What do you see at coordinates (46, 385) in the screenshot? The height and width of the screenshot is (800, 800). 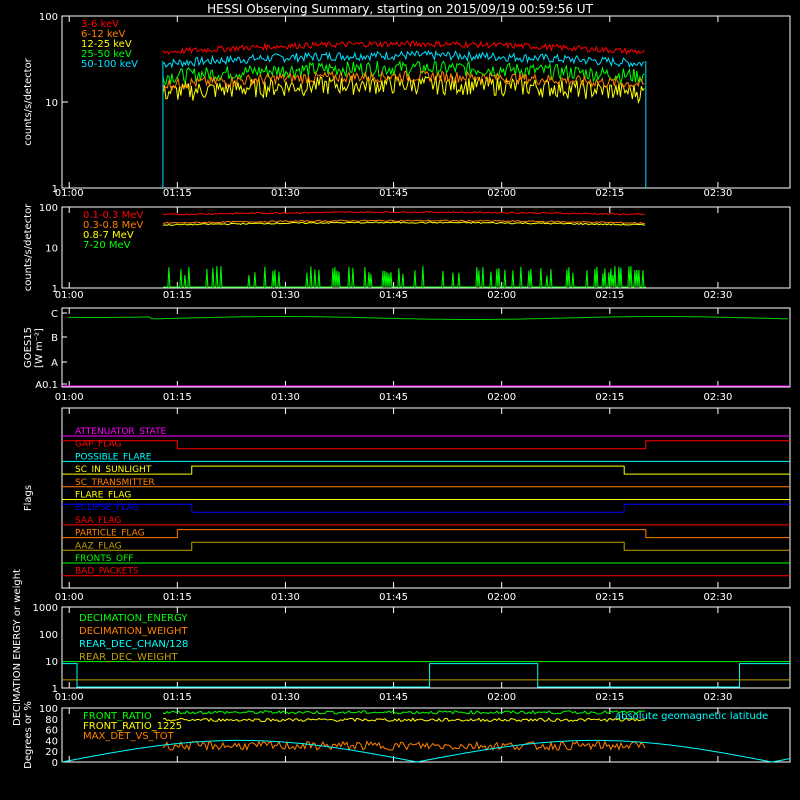 I see `y-tick-label: A0.1` at bounding box center [46, 385].